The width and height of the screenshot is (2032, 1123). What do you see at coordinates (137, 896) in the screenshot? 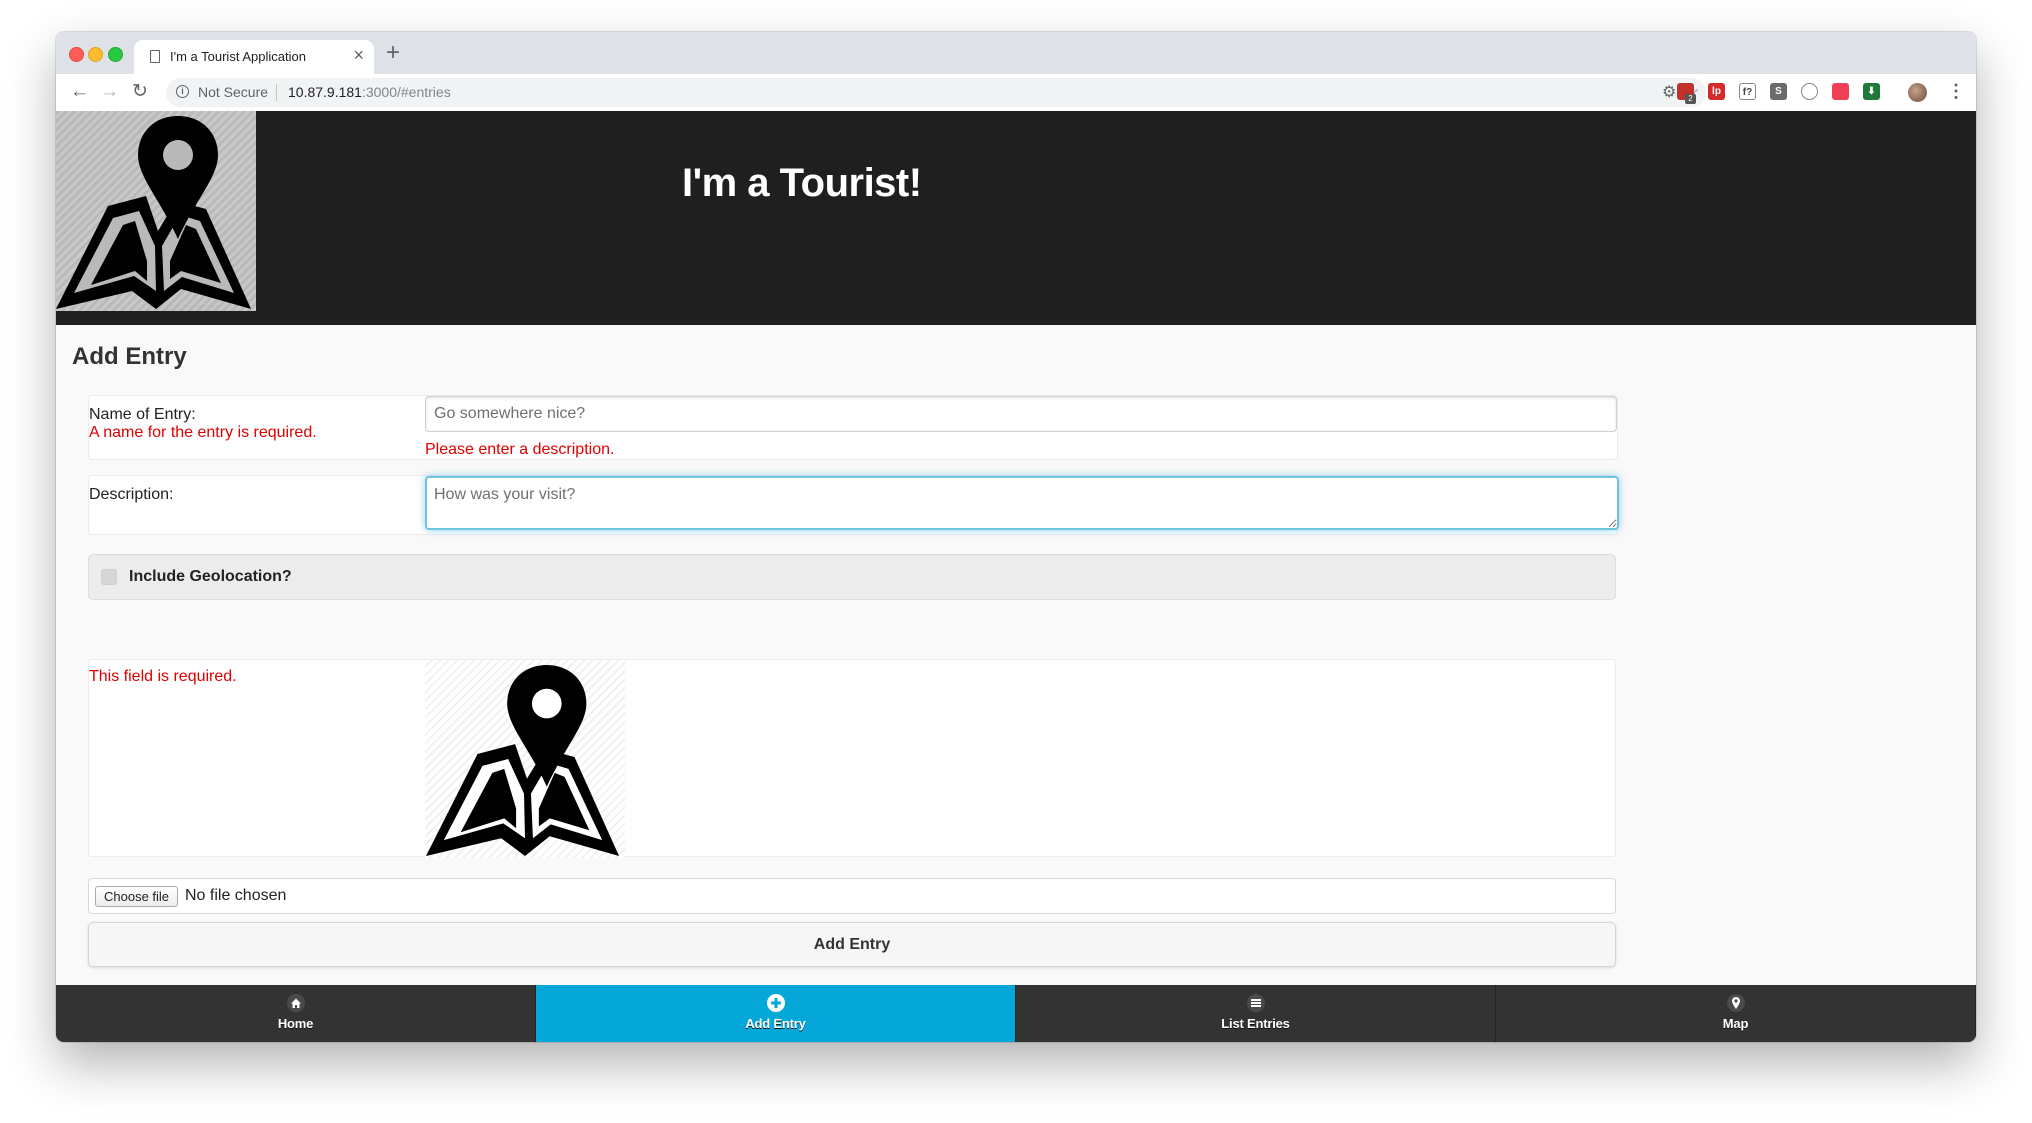
I see `choose-file-button: Choose file` at bounding box center [137, 896].